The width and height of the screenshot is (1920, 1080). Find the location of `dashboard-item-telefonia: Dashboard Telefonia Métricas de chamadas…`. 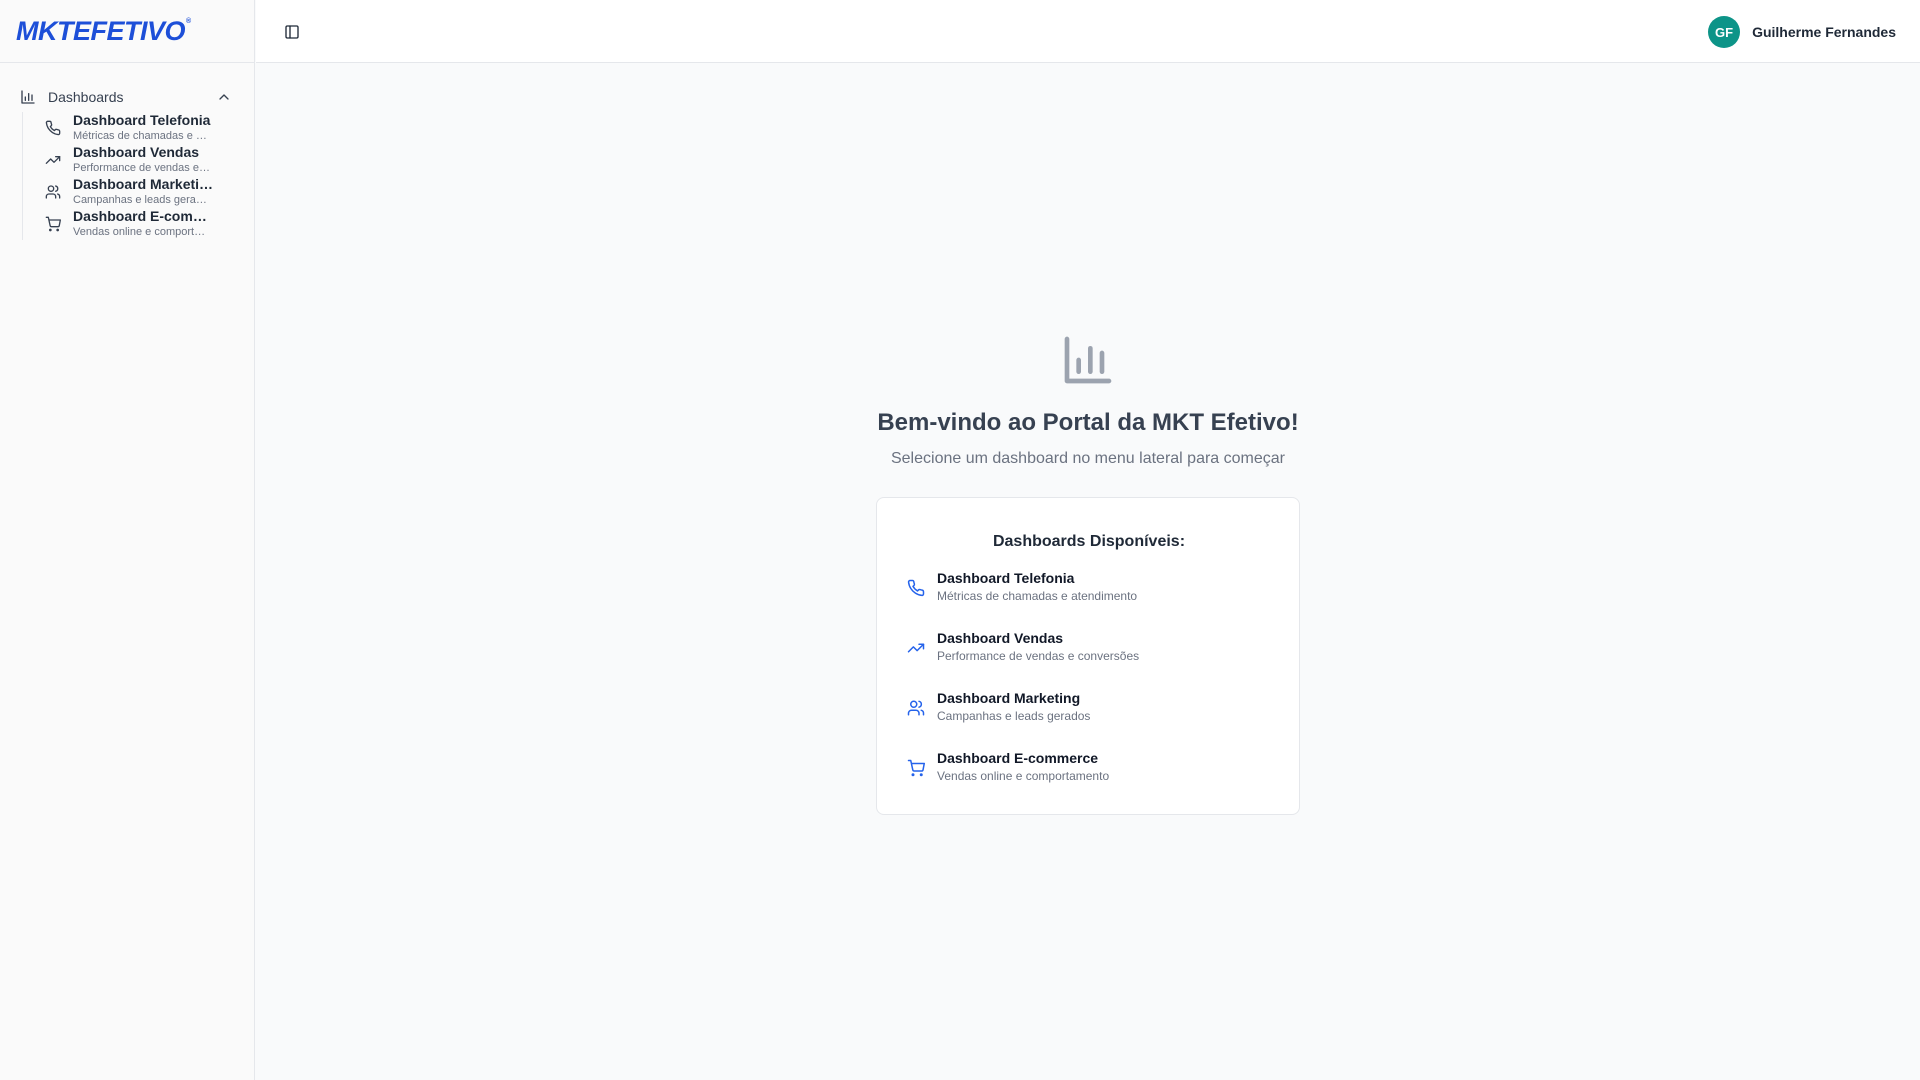

dashboard-item-telefonia: Dashboard Telefonia Métricas de chamadas… is located at coordinates (1092, 588).